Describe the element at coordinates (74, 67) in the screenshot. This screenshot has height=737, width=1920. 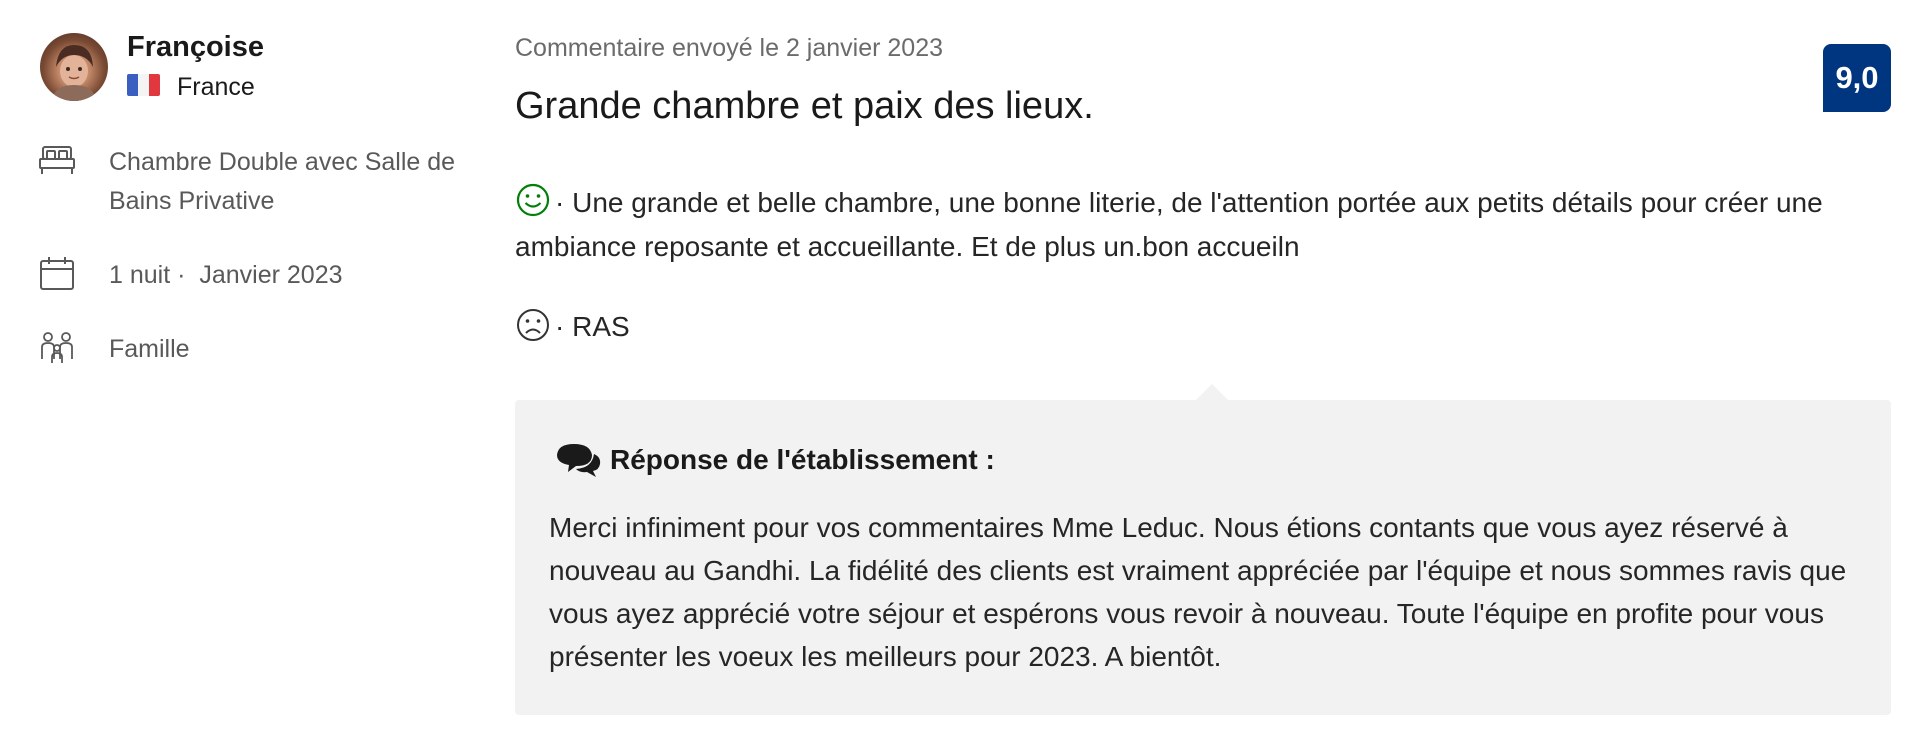
I see `avatar` at that location.